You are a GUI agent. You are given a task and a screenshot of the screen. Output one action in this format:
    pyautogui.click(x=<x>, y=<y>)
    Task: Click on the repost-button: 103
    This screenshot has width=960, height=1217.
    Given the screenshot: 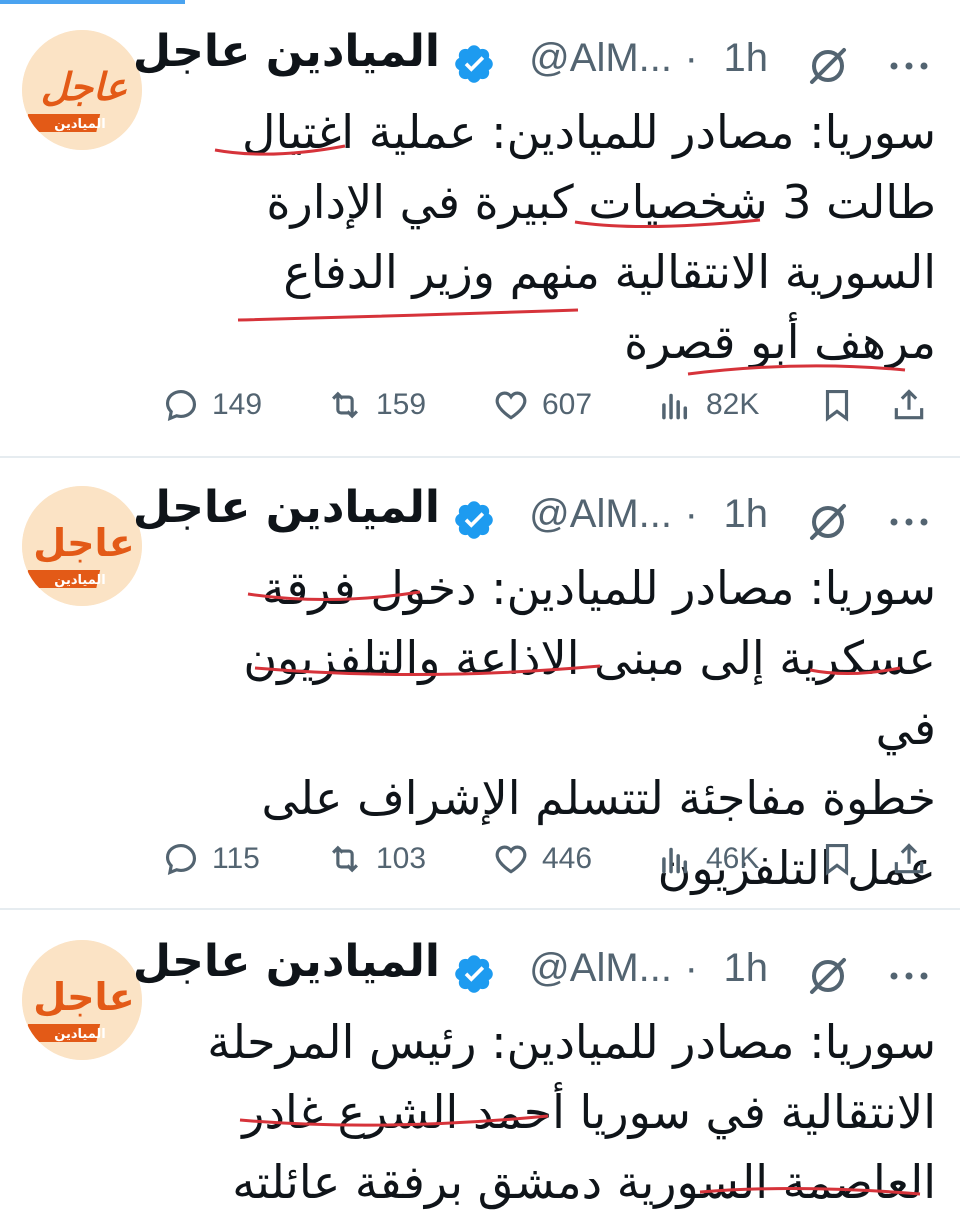 What is the action you would take?
    pyautogui.click(x=376, y=859)
    